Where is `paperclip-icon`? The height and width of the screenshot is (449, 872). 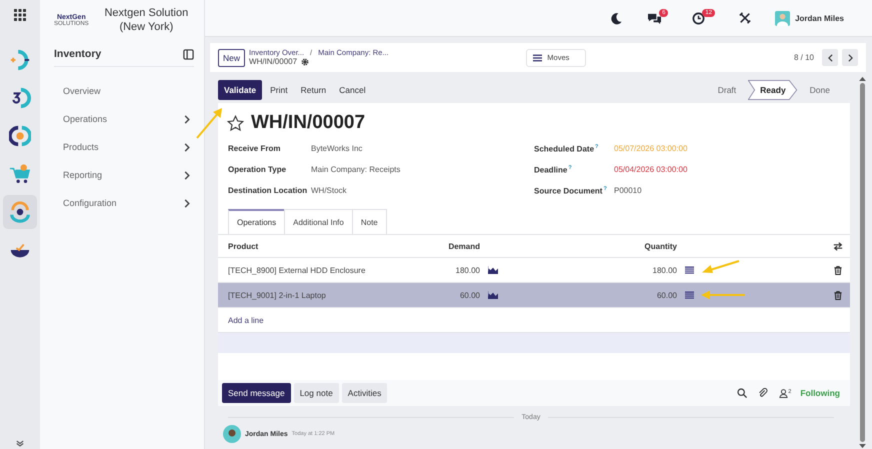 paperclip-icon is located at coordinates (763, 393).